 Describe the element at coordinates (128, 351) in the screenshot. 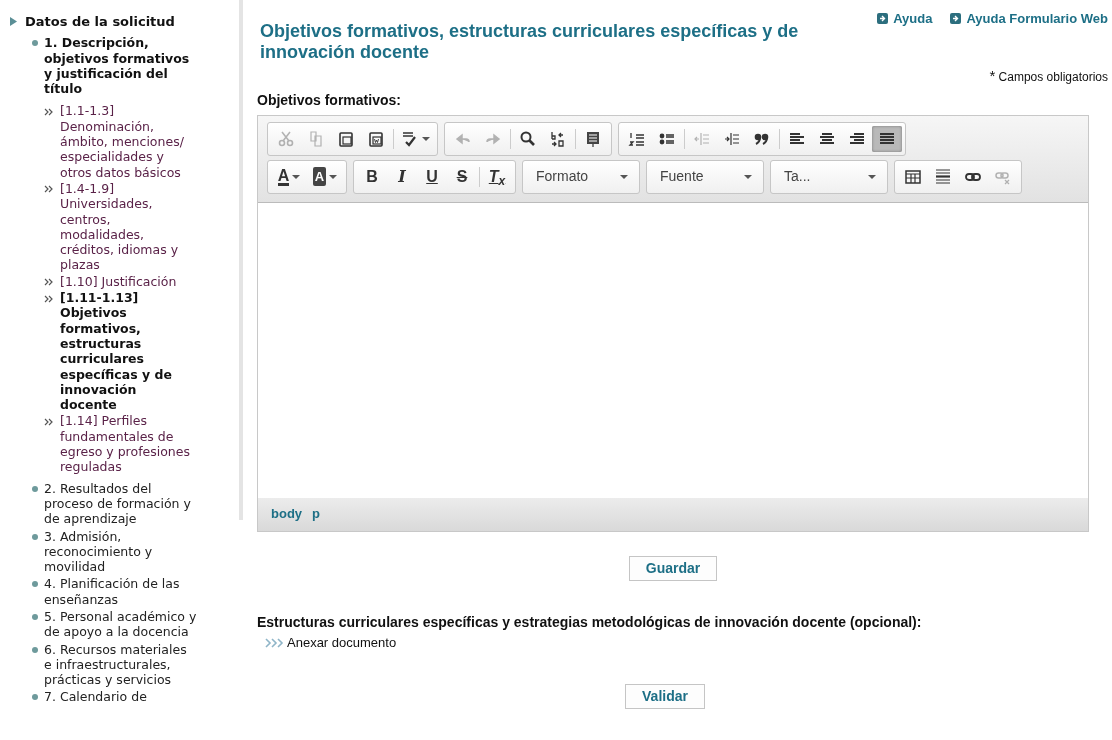

I see `sidebar-subsection-link: [1.11-1.13] Objetivos formativos, estructuras curriculares específicas y de innovación docente` at that location.